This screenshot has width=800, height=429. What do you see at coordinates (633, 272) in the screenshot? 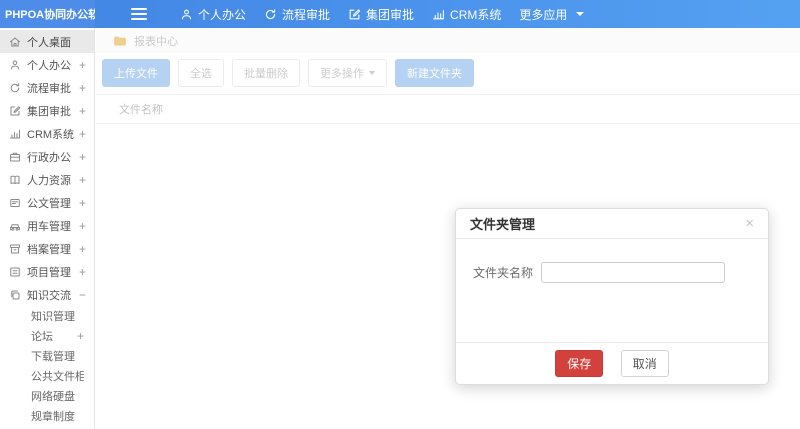
I see `folder-name-input` at bounding box center [633, 272].